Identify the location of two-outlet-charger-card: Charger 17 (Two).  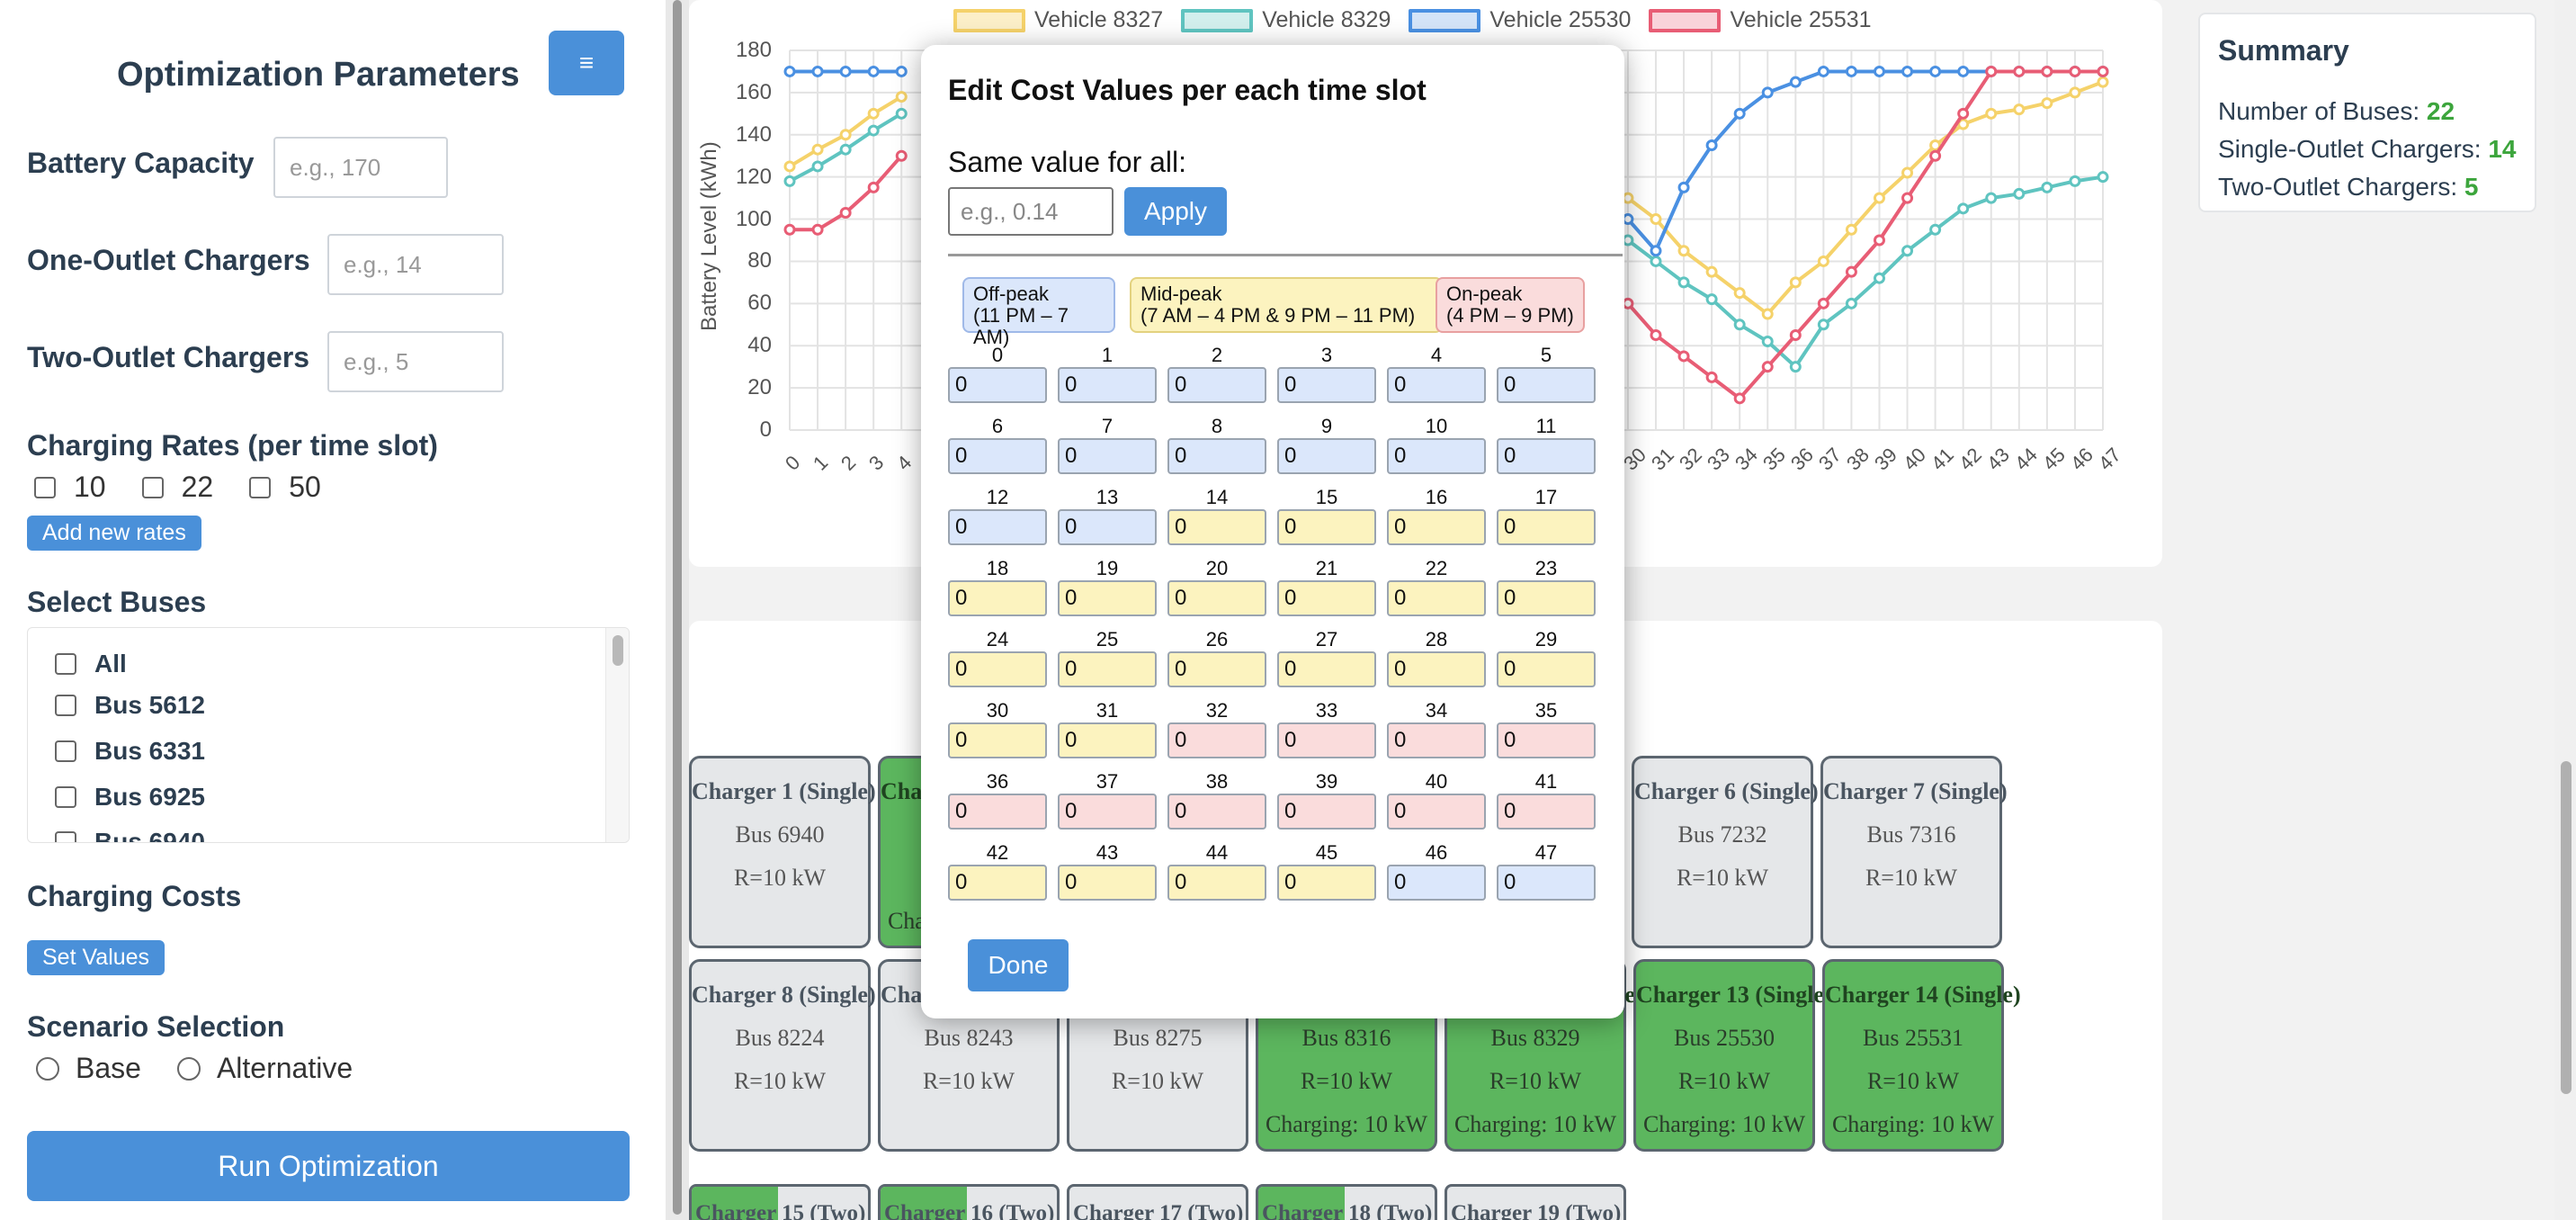
(1157, 1202).